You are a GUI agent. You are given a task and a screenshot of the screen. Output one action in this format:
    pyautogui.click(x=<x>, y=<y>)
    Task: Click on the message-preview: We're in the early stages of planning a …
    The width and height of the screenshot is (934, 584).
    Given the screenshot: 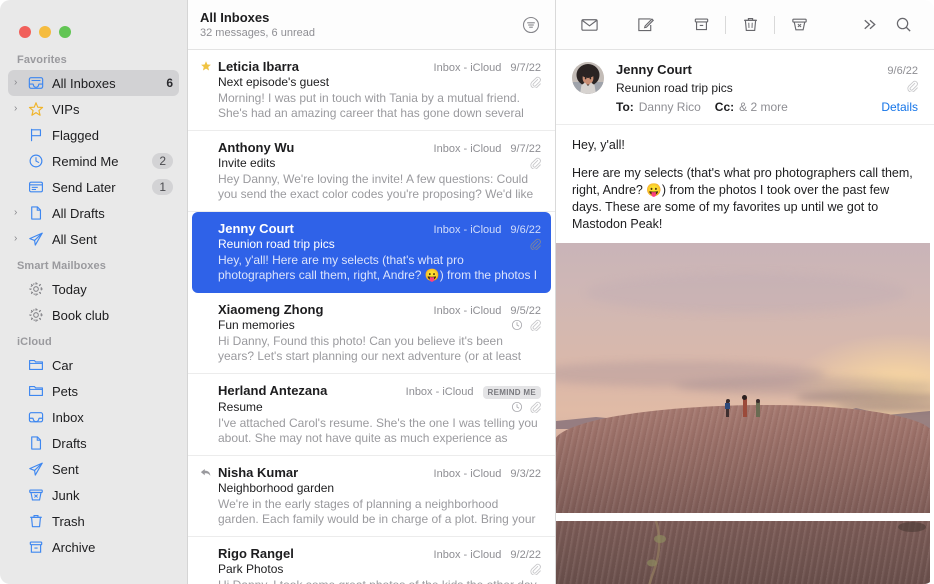 What is the action you would take?
    pyautogui.click(x=377, y=511)
    